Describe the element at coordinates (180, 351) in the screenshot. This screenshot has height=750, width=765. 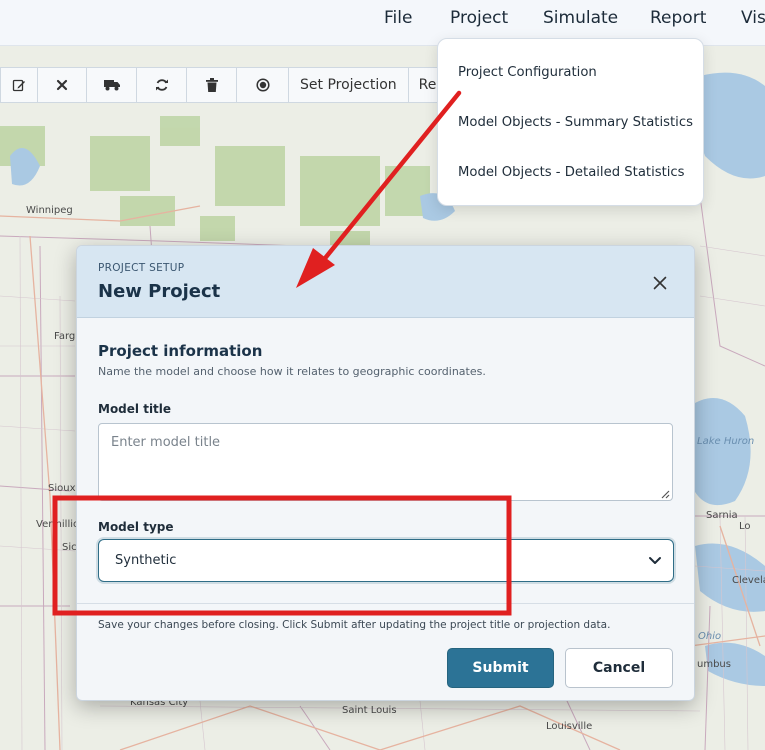
I see `section-title: Project information` at that location.